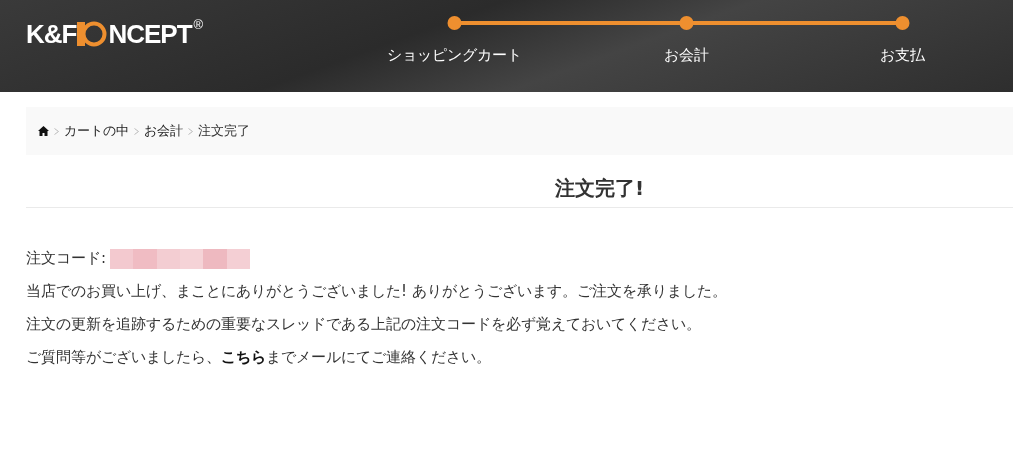 Image resolution: width=1013 pixels, height=453 pixels. I want to click on breadcrumb-link: お会計, so click(163, 131).